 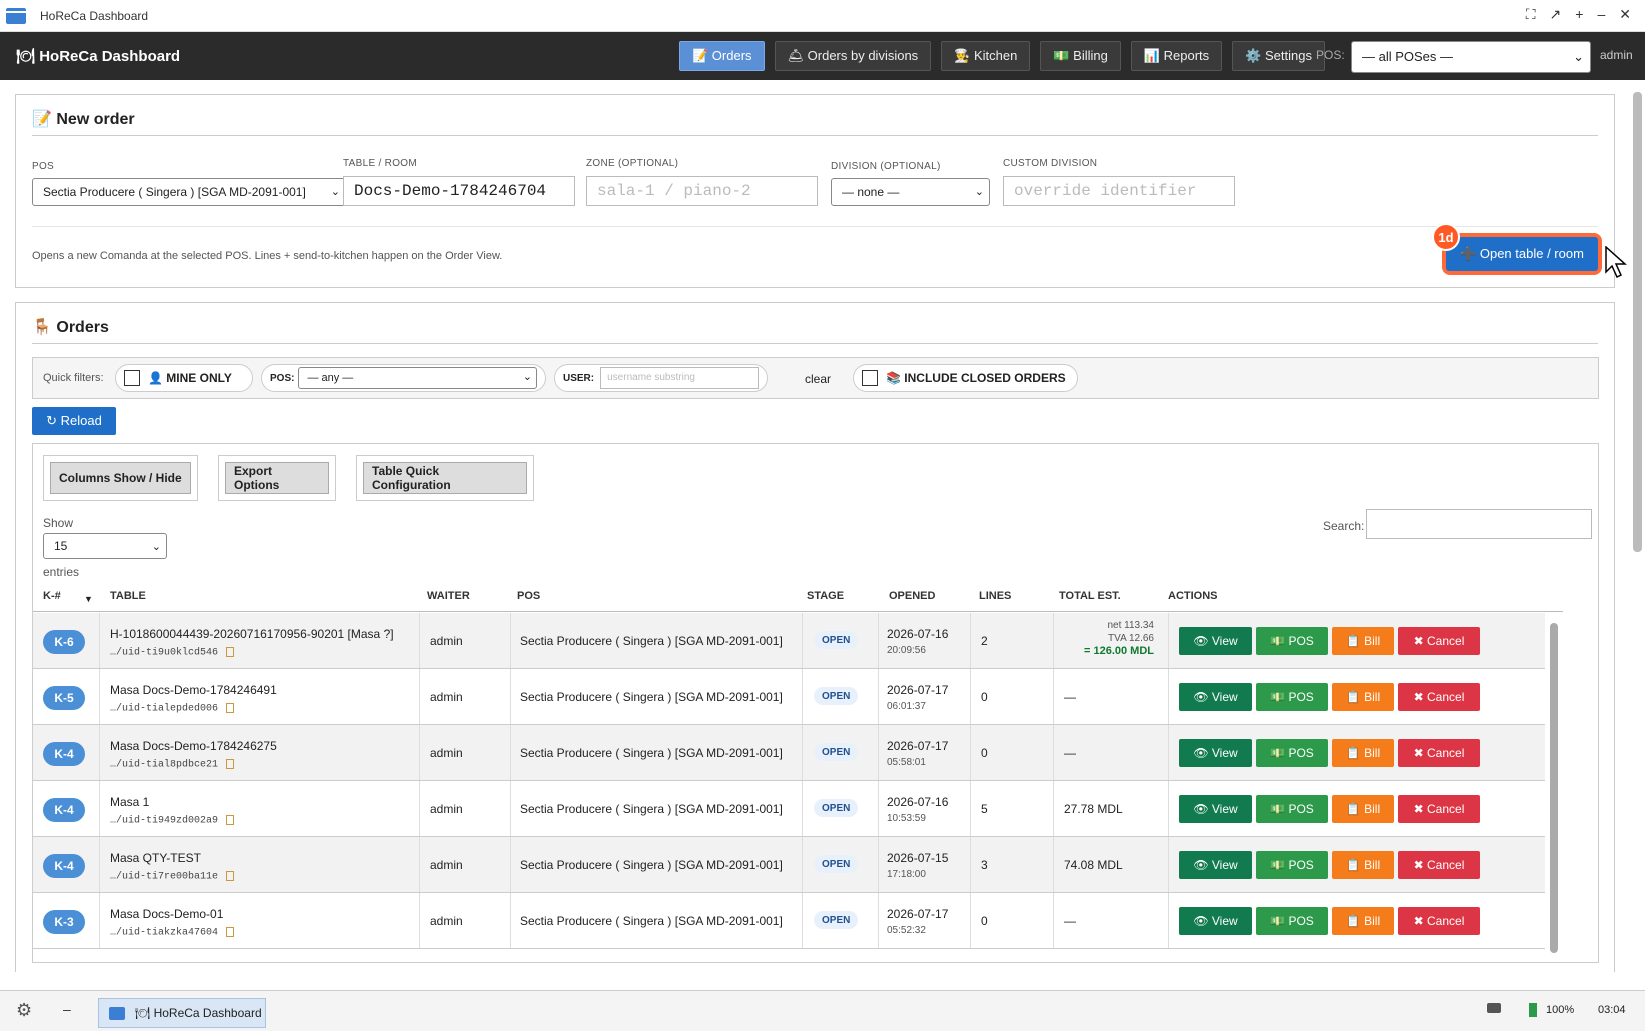 What do you see at coordinates (1090, 596) in the screenshot?
I see `col-total: TOTAL EST.` at bounding box center [1090, 596].